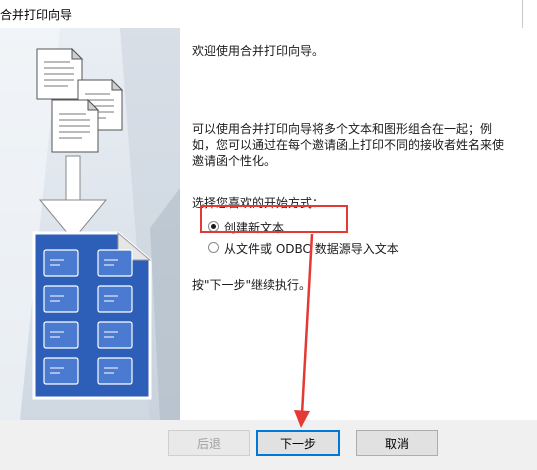  Describe the element at coordinates (213, 247) in the screenshot. I see `radio-button-unchecked` at that location.